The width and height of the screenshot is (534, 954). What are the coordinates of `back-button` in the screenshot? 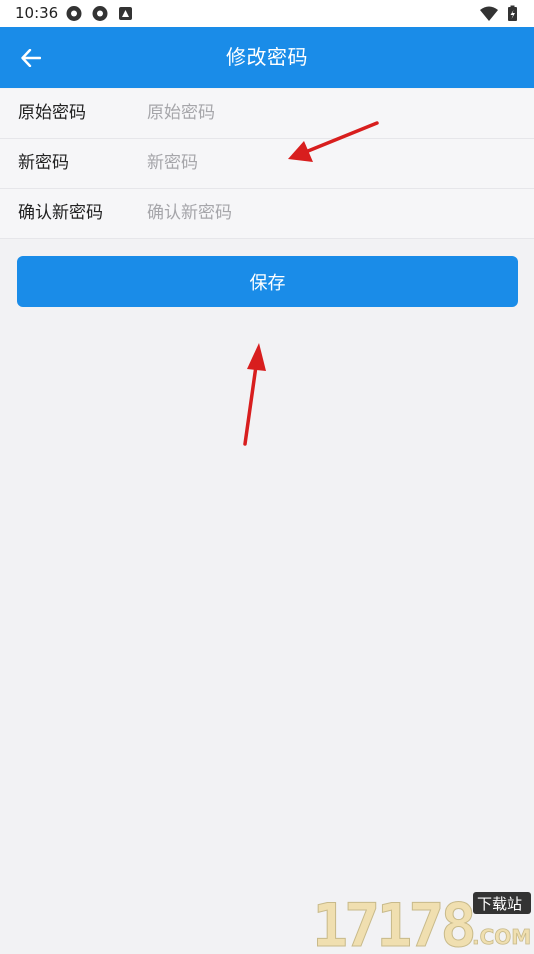 It's located at (31, 58).